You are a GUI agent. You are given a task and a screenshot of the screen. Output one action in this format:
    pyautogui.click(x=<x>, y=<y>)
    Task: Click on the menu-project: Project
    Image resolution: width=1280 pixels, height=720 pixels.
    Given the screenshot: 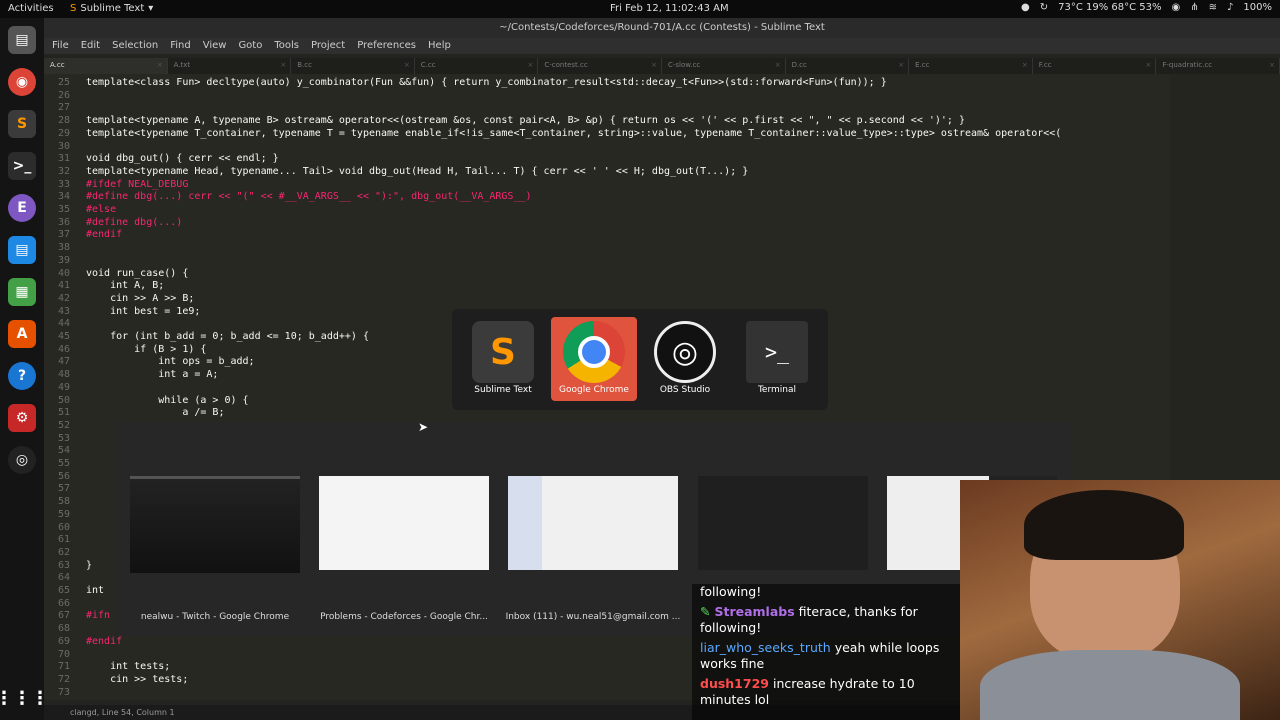 What is the action you would take?
    pyautogui.click(x=328, y=46)
    